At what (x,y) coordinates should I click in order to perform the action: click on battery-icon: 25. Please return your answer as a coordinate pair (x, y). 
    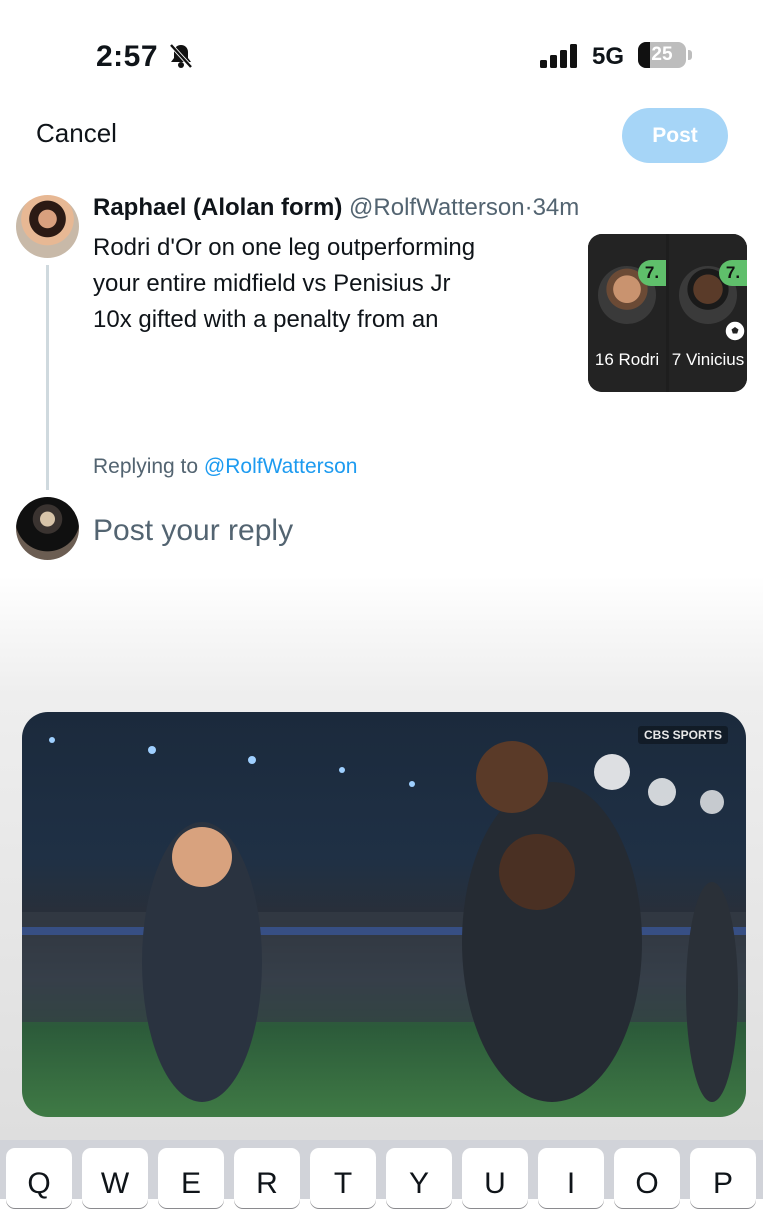
    Looking at the image, I should click on (662, 55).